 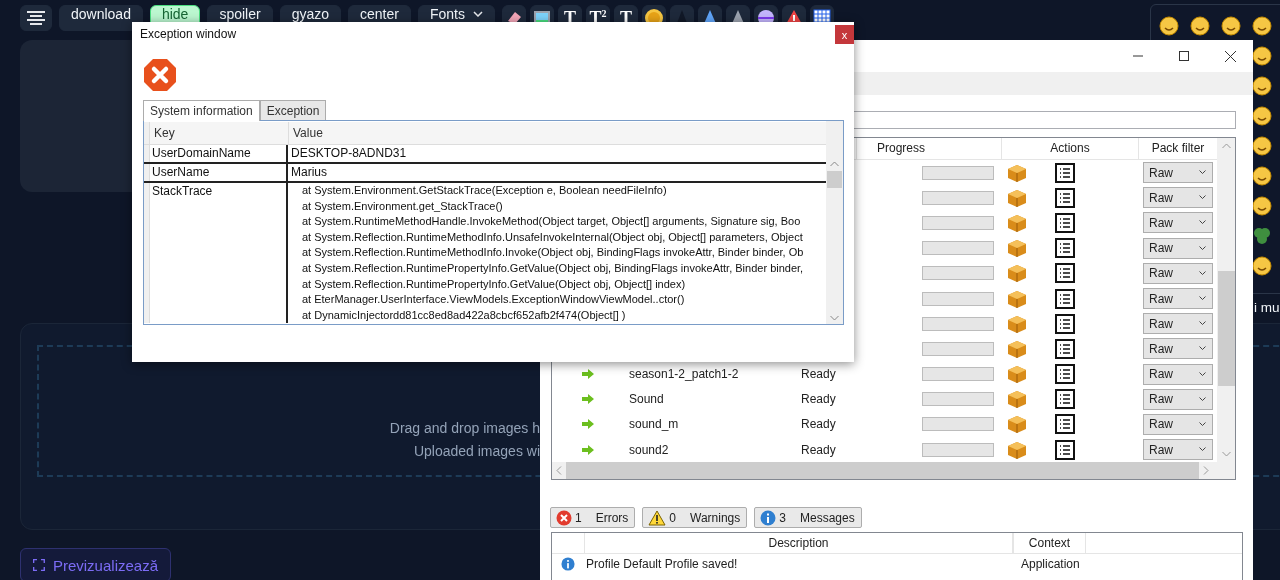 I want to click on column-header: Progress, so click(x=928, y=148).